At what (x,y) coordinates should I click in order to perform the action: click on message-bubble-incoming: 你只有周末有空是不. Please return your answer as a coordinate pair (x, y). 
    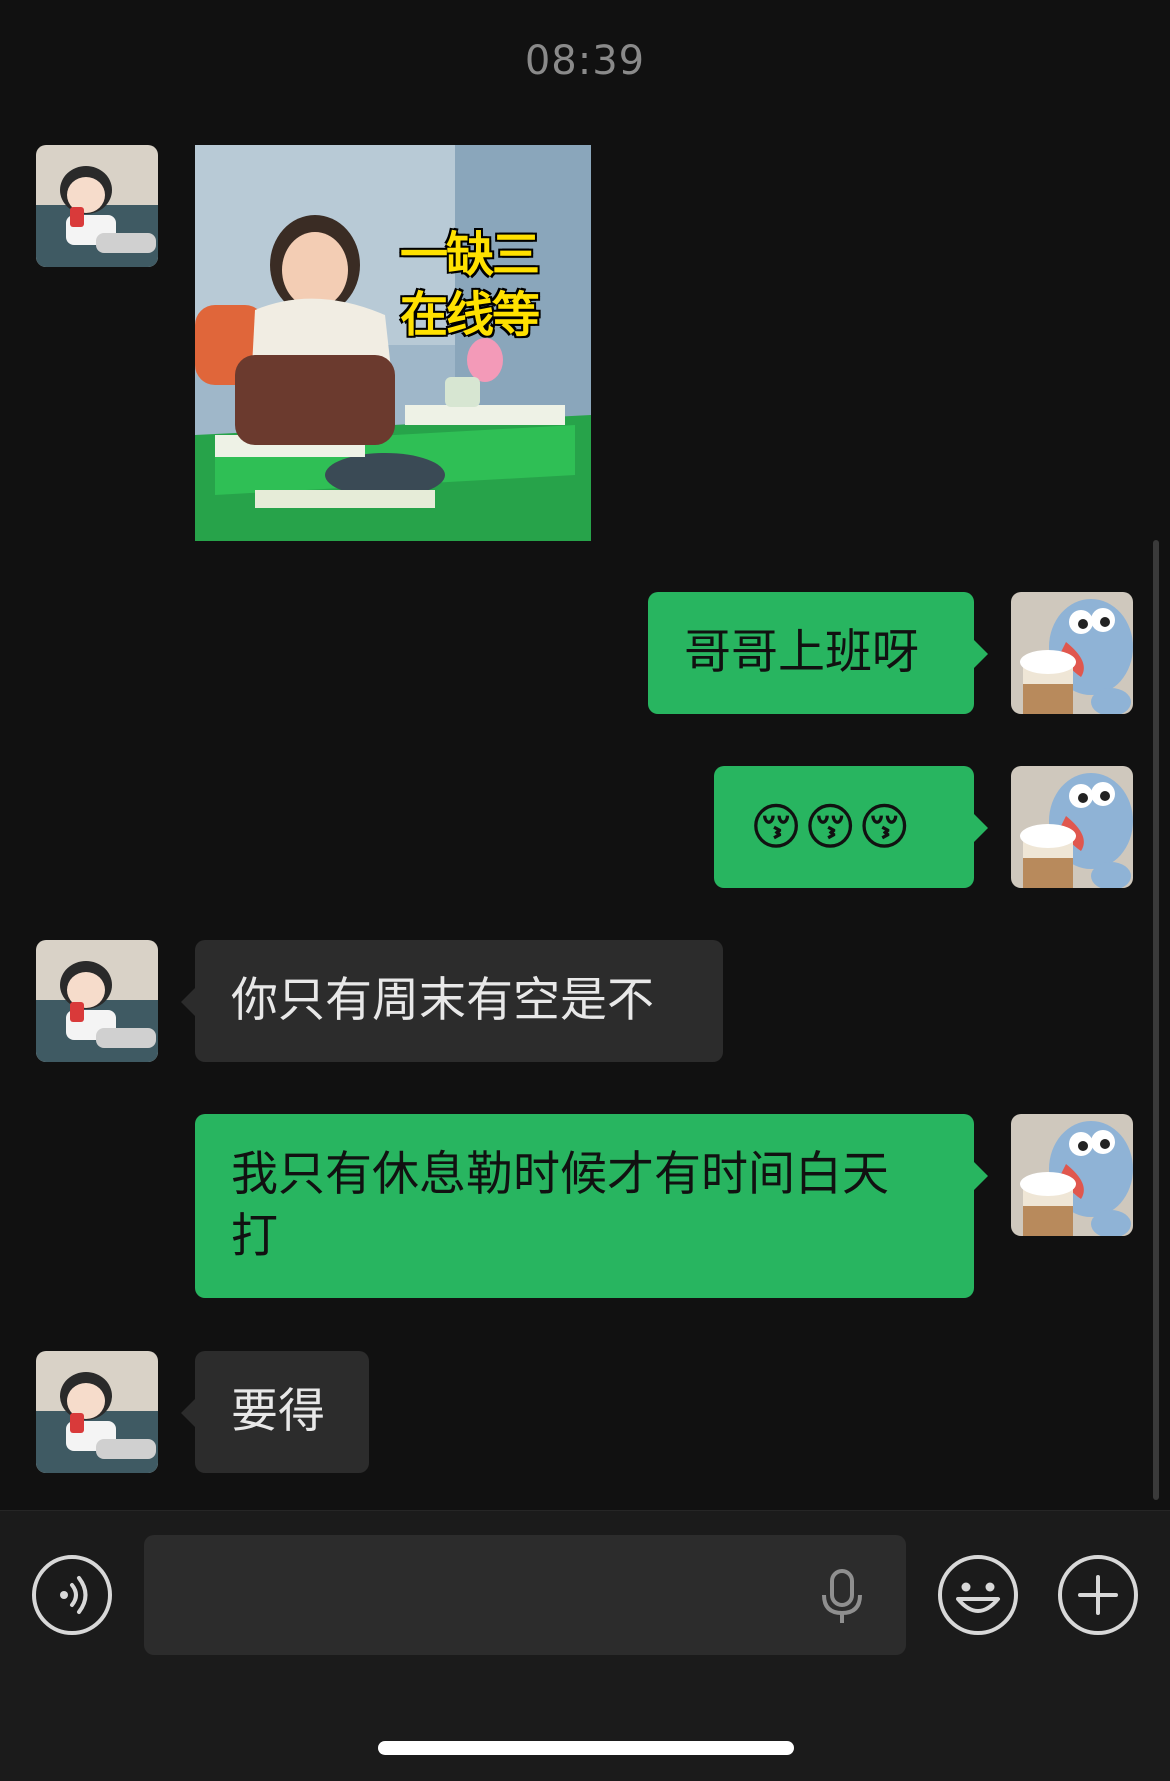
    Looking at the image, I should click on (452, 1001).